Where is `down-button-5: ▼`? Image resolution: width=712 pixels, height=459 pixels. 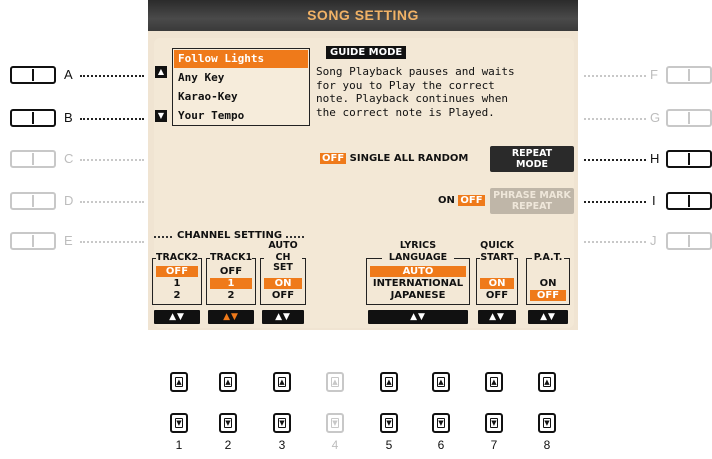 down-button-5: ▼ is located at coordinates (389, 423).